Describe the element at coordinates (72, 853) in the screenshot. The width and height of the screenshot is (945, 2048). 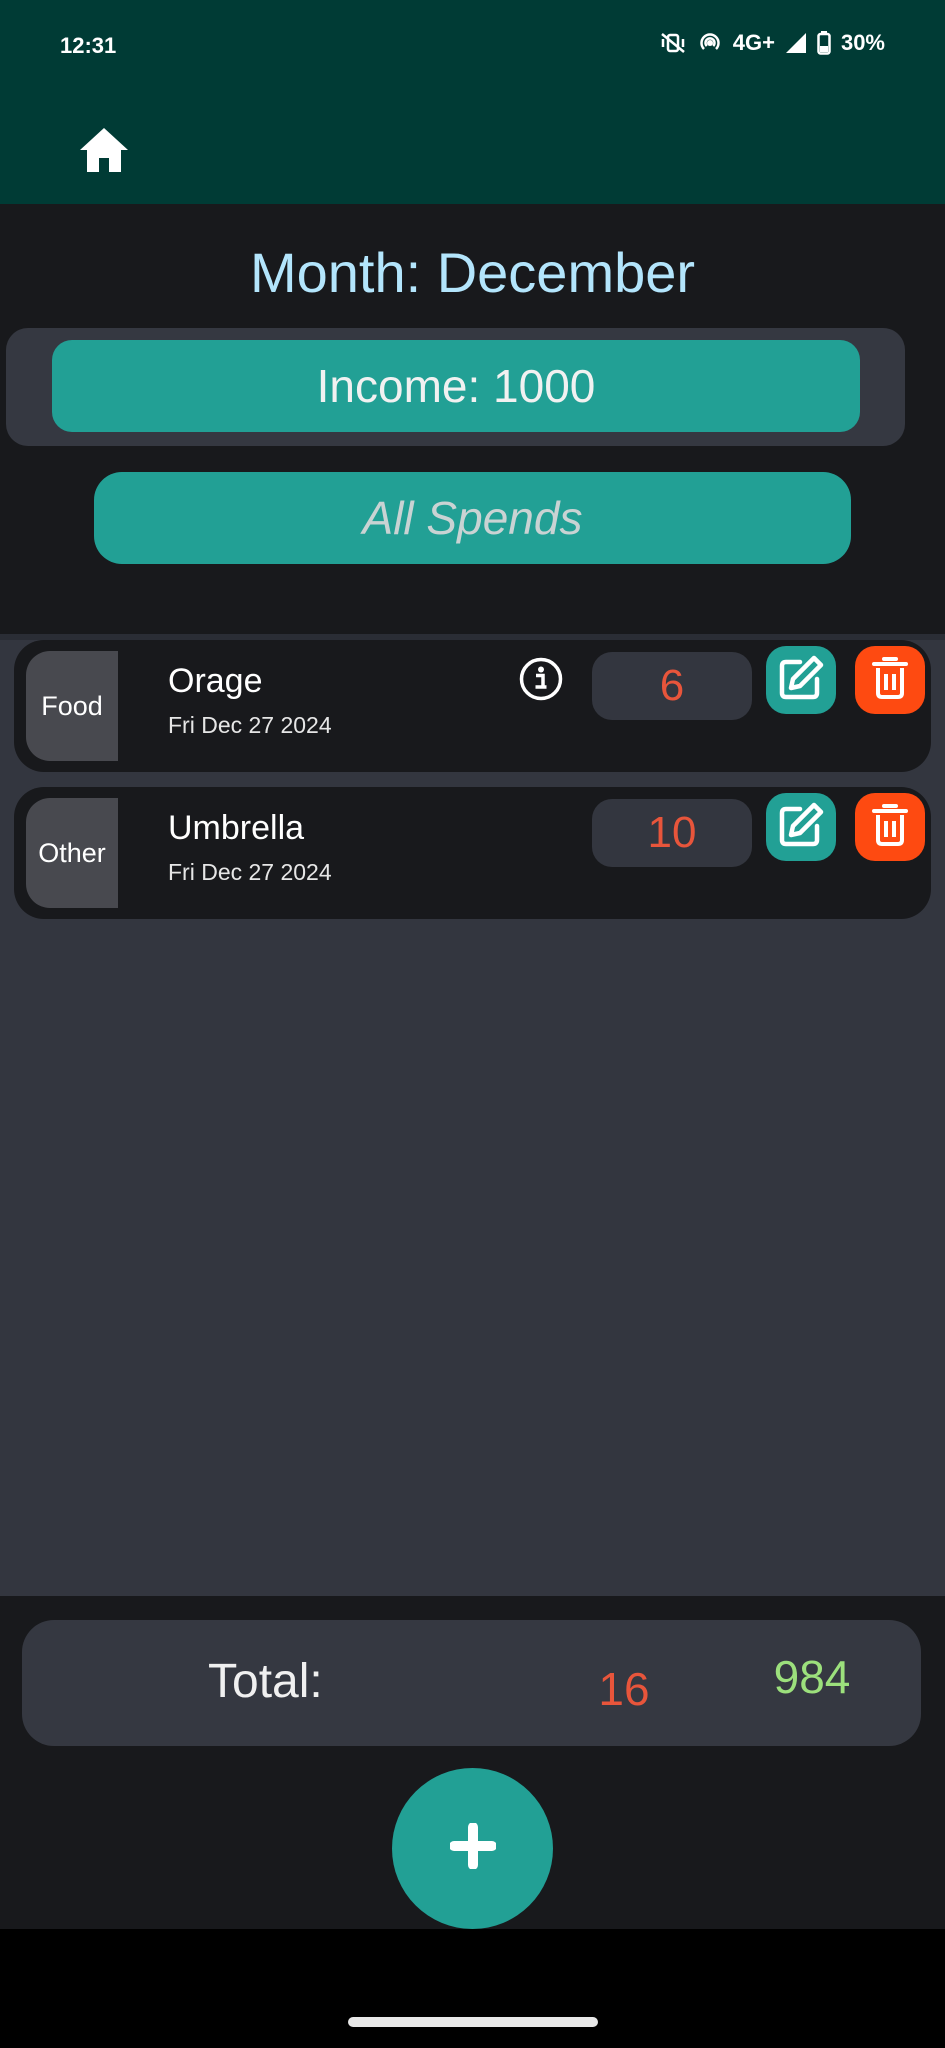
I see `category-tag: Other` at that location.